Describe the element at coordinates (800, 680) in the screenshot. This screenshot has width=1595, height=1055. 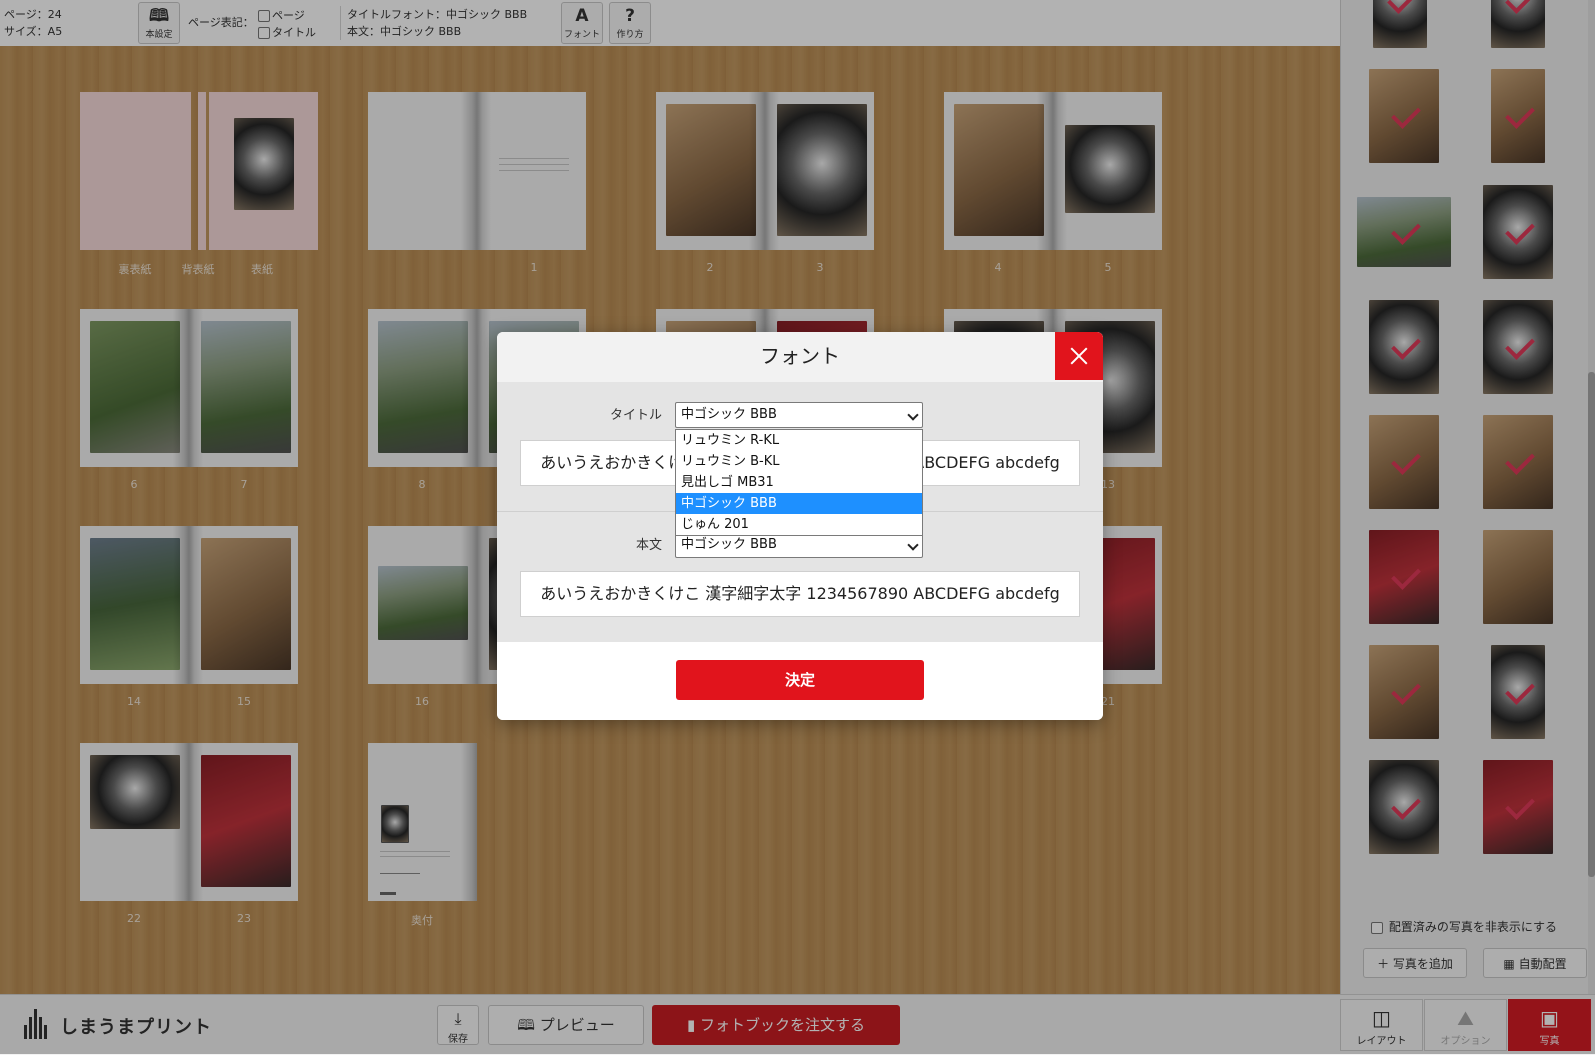
I see `confirm-button: 決定` at that location.